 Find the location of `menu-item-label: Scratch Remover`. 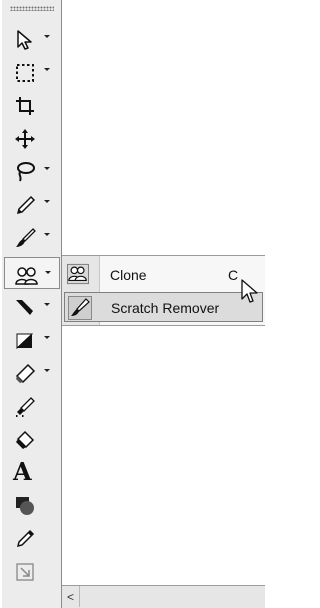

menu-item-label: Scratch Remover is located at coordinates (165, 308).